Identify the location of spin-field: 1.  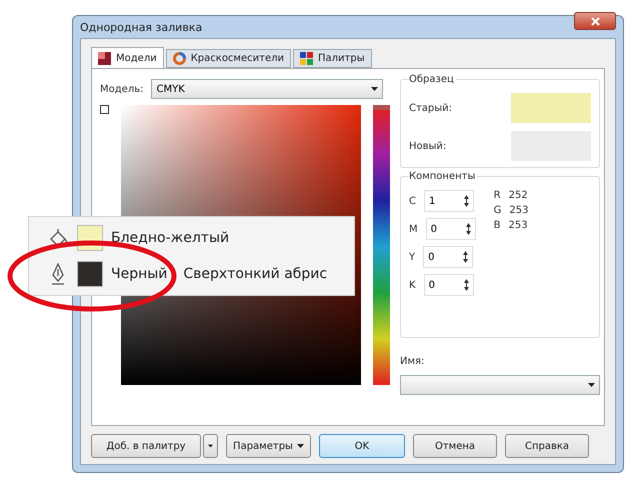
(449, 201).